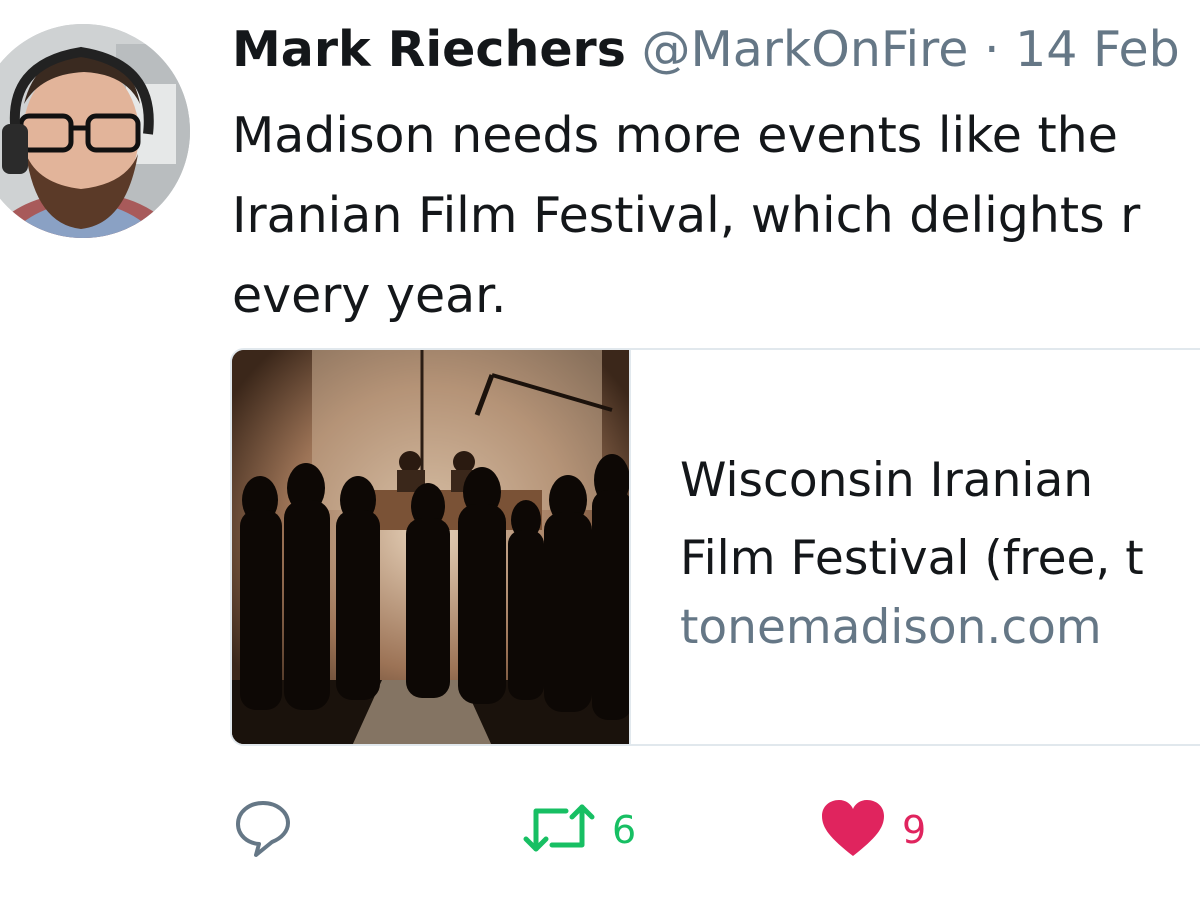  I want to click on author-handle: @MarkOnFire, so click(804, 49).